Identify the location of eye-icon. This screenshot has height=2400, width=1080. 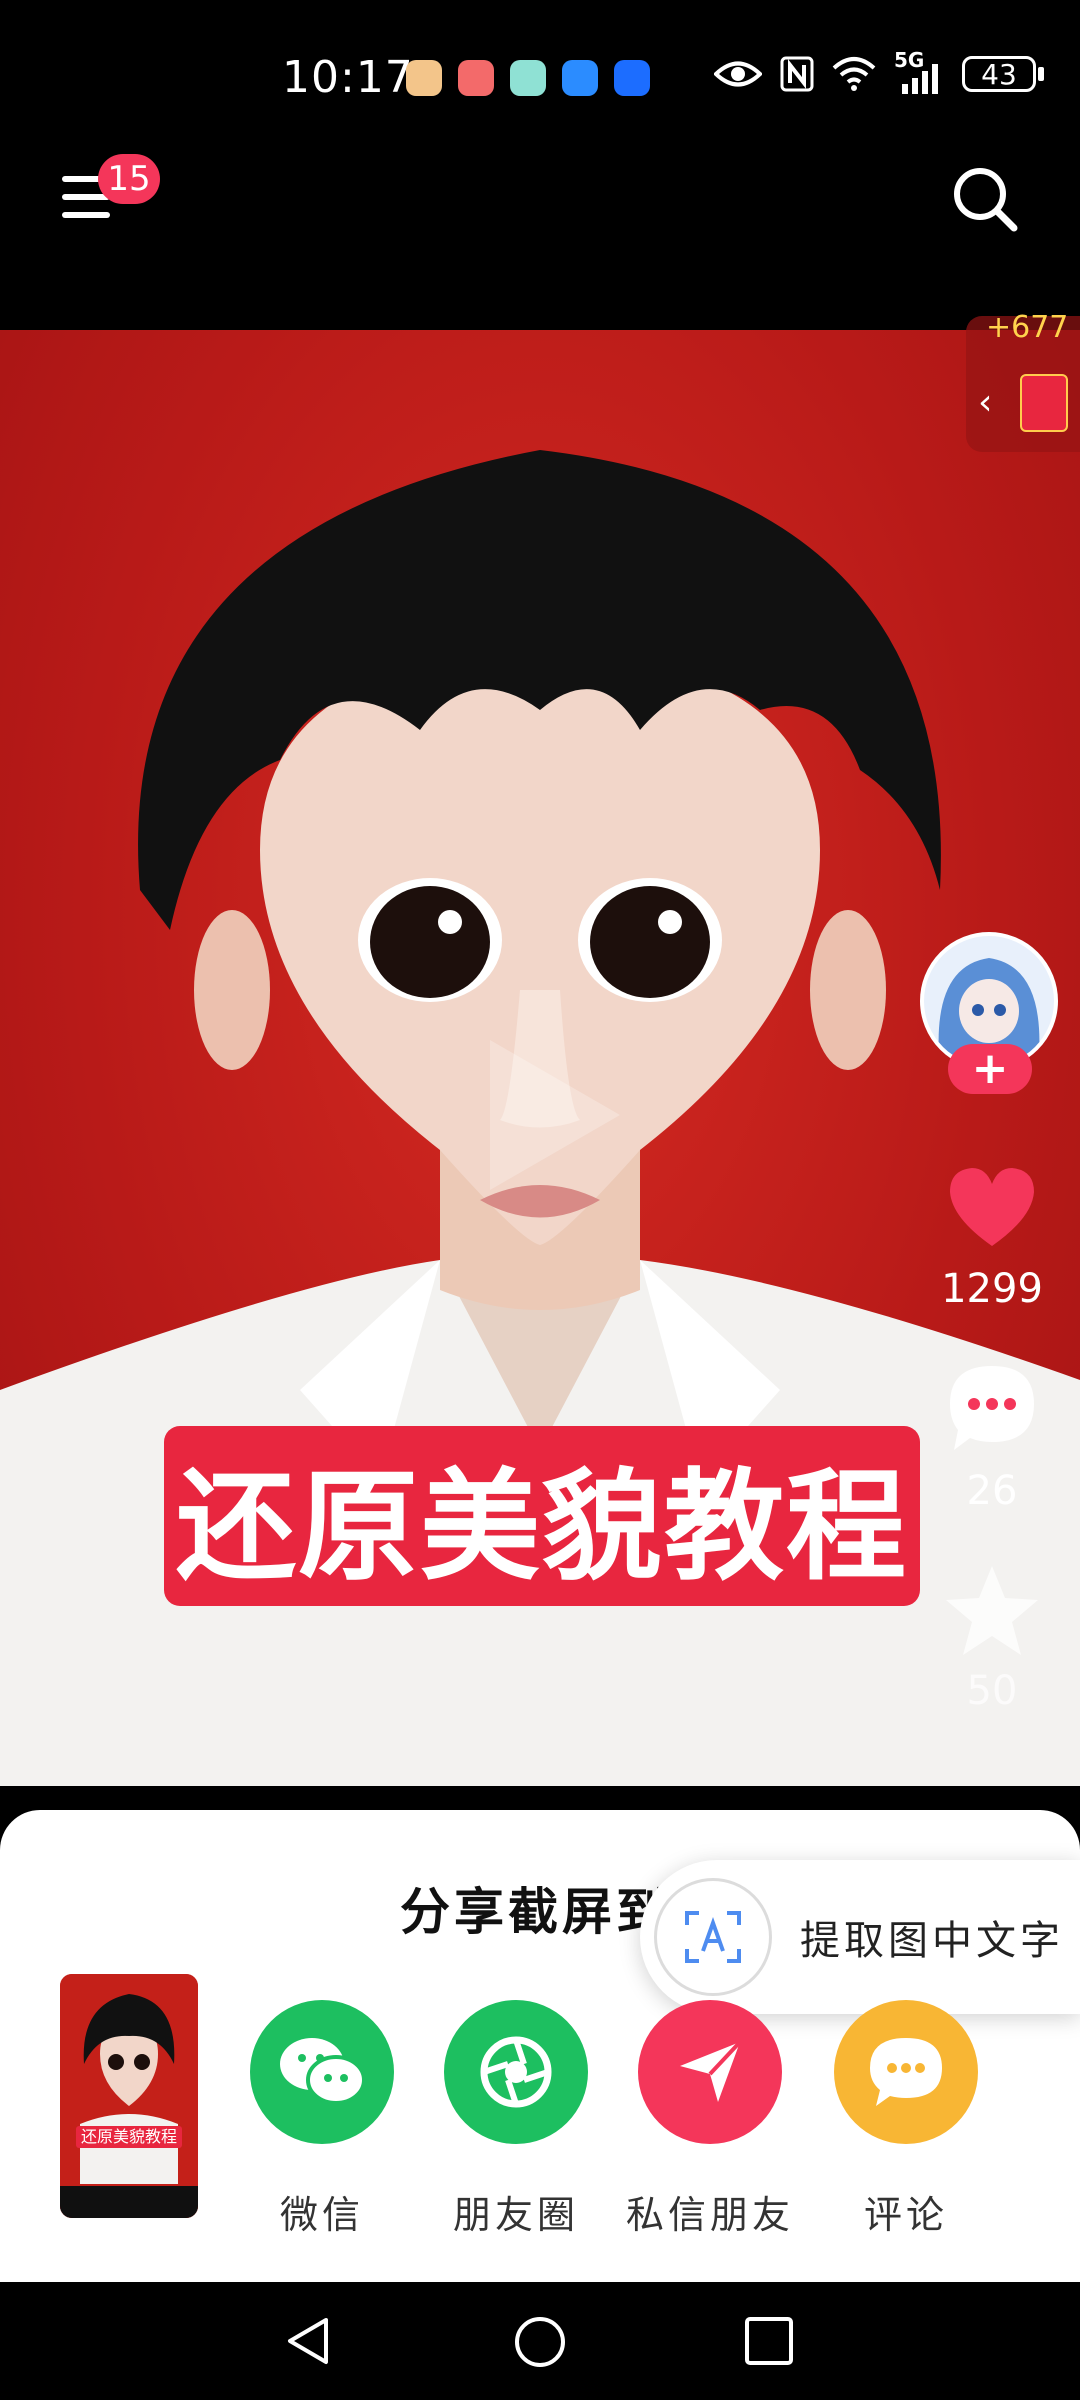
(738, 74).